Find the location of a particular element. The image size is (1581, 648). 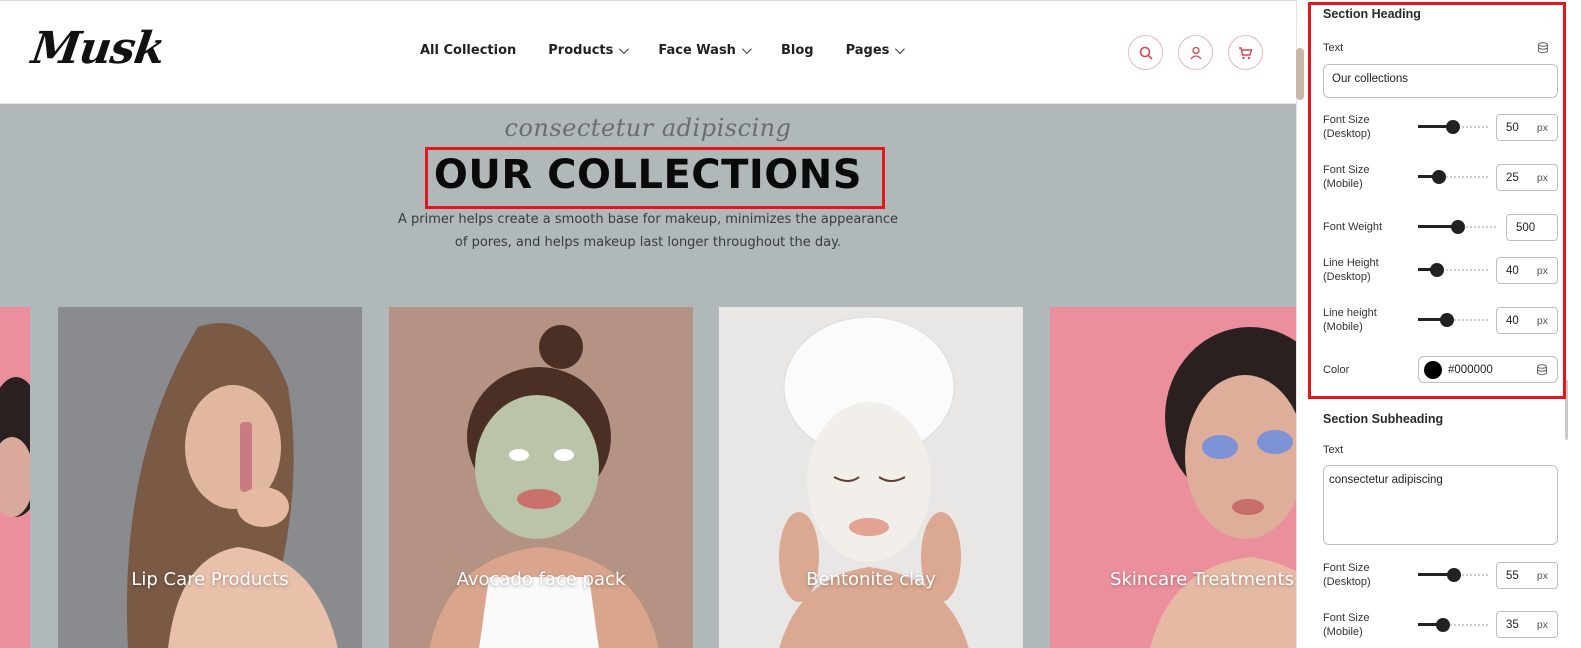

nav-item-blog: Blog is located at coordinates (797, 50).